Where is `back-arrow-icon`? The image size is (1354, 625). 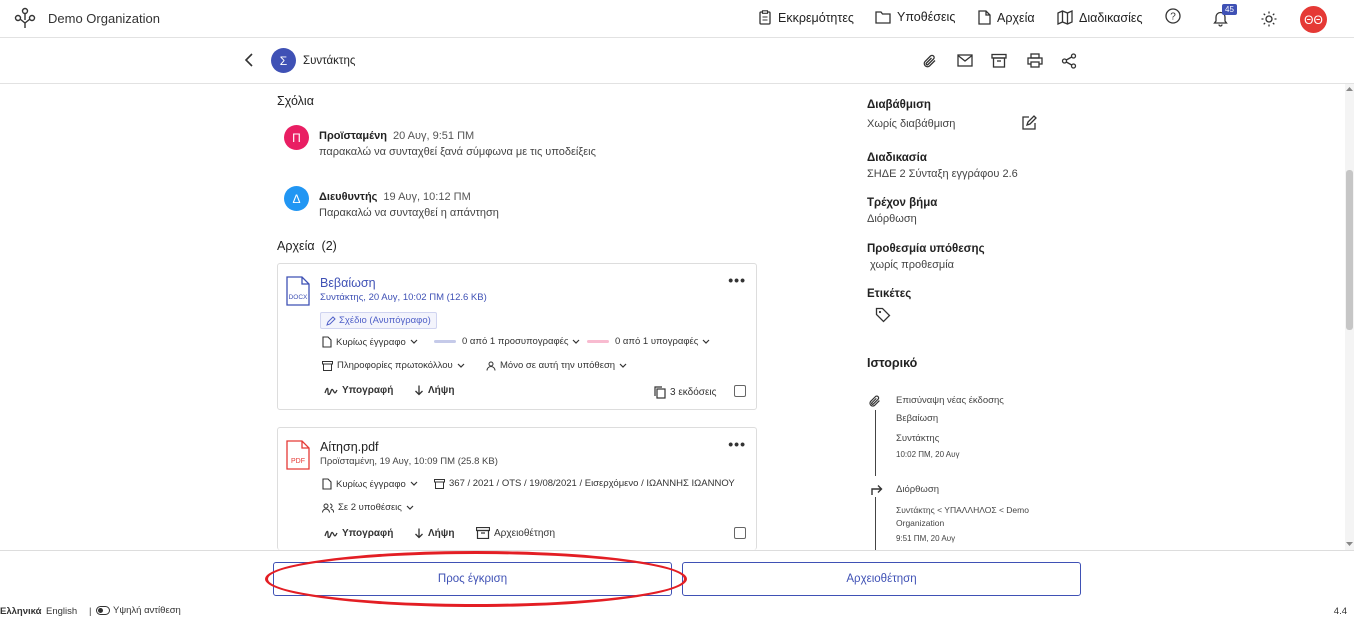
back-arrow-icon is located at coordinates (249, 60).